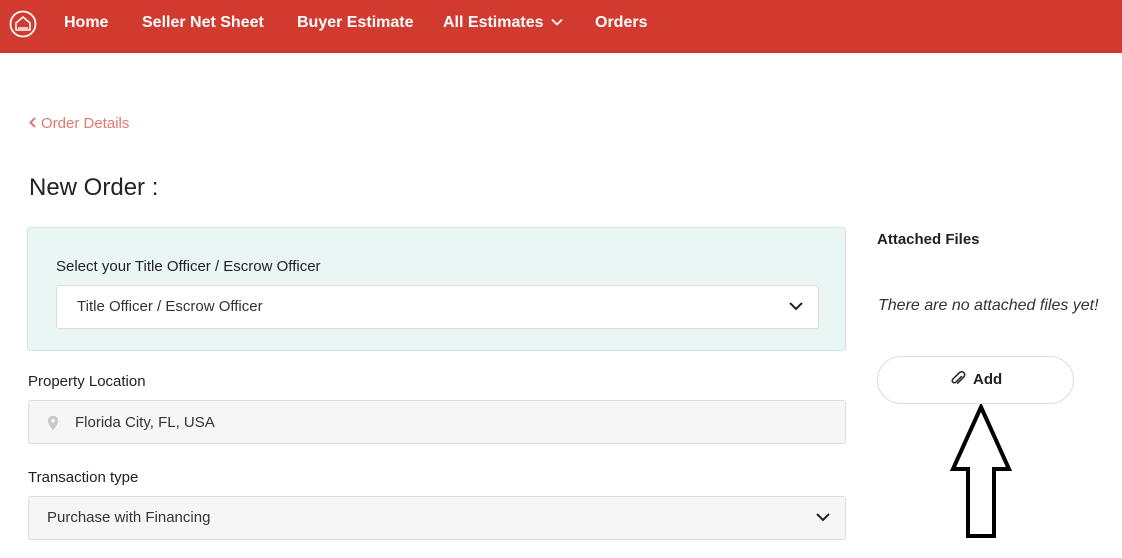  I want to click on nav-seller-net-sheet: Seller Net Sheet, so click(203, 23).